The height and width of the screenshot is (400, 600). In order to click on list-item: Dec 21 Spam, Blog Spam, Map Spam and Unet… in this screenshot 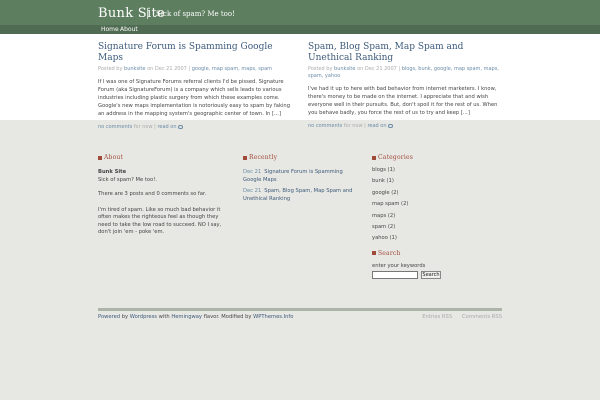, I will do `click(300, 195)`.